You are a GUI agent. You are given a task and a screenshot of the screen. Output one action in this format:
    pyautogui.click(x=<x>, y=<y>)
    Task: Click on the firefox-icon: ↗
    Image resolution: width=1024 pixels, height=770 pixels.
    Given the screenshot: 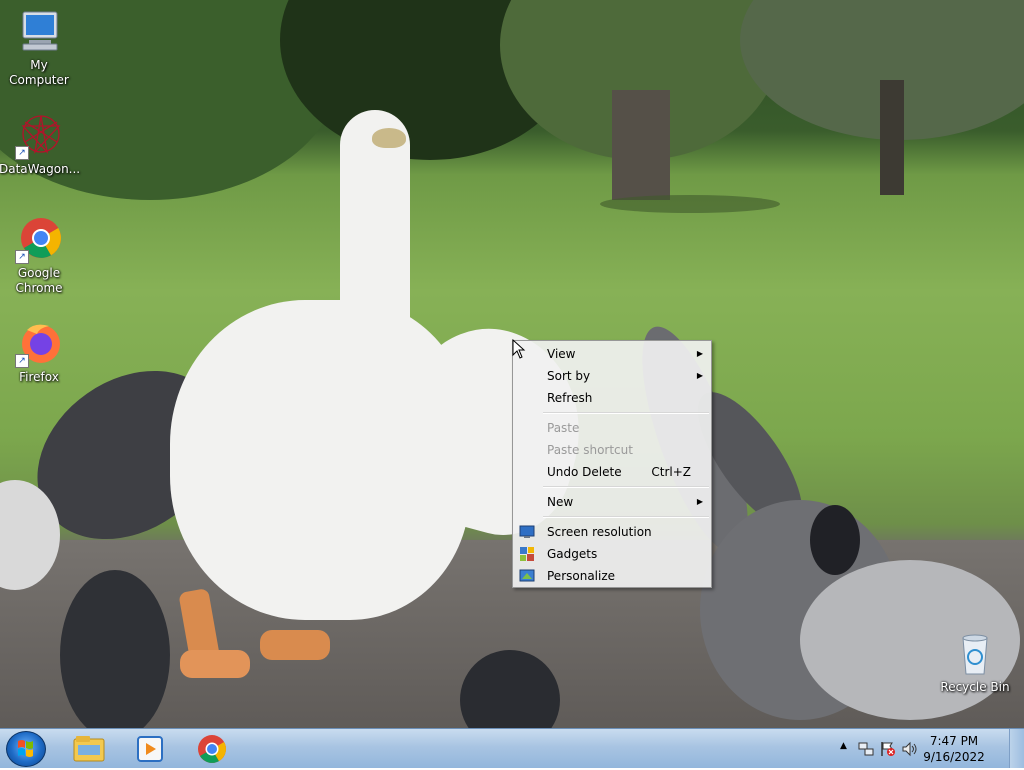 What is the action you would take?
    pyautogui.click(x=39, y=344)
    